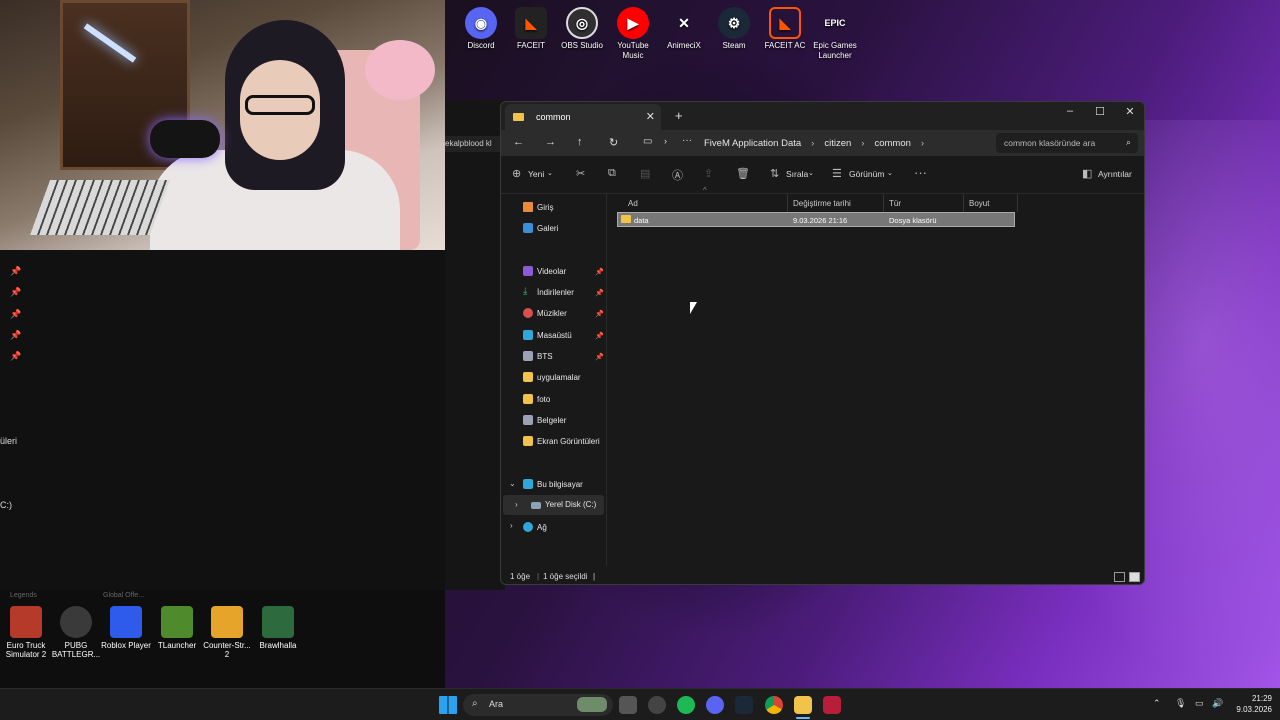 This screenshot has width=1280, height=720. What do you see at coordinates (650, 116) in the screenshot?
I see `close-tab-icon: ✕` at bounding box center [650, 116].